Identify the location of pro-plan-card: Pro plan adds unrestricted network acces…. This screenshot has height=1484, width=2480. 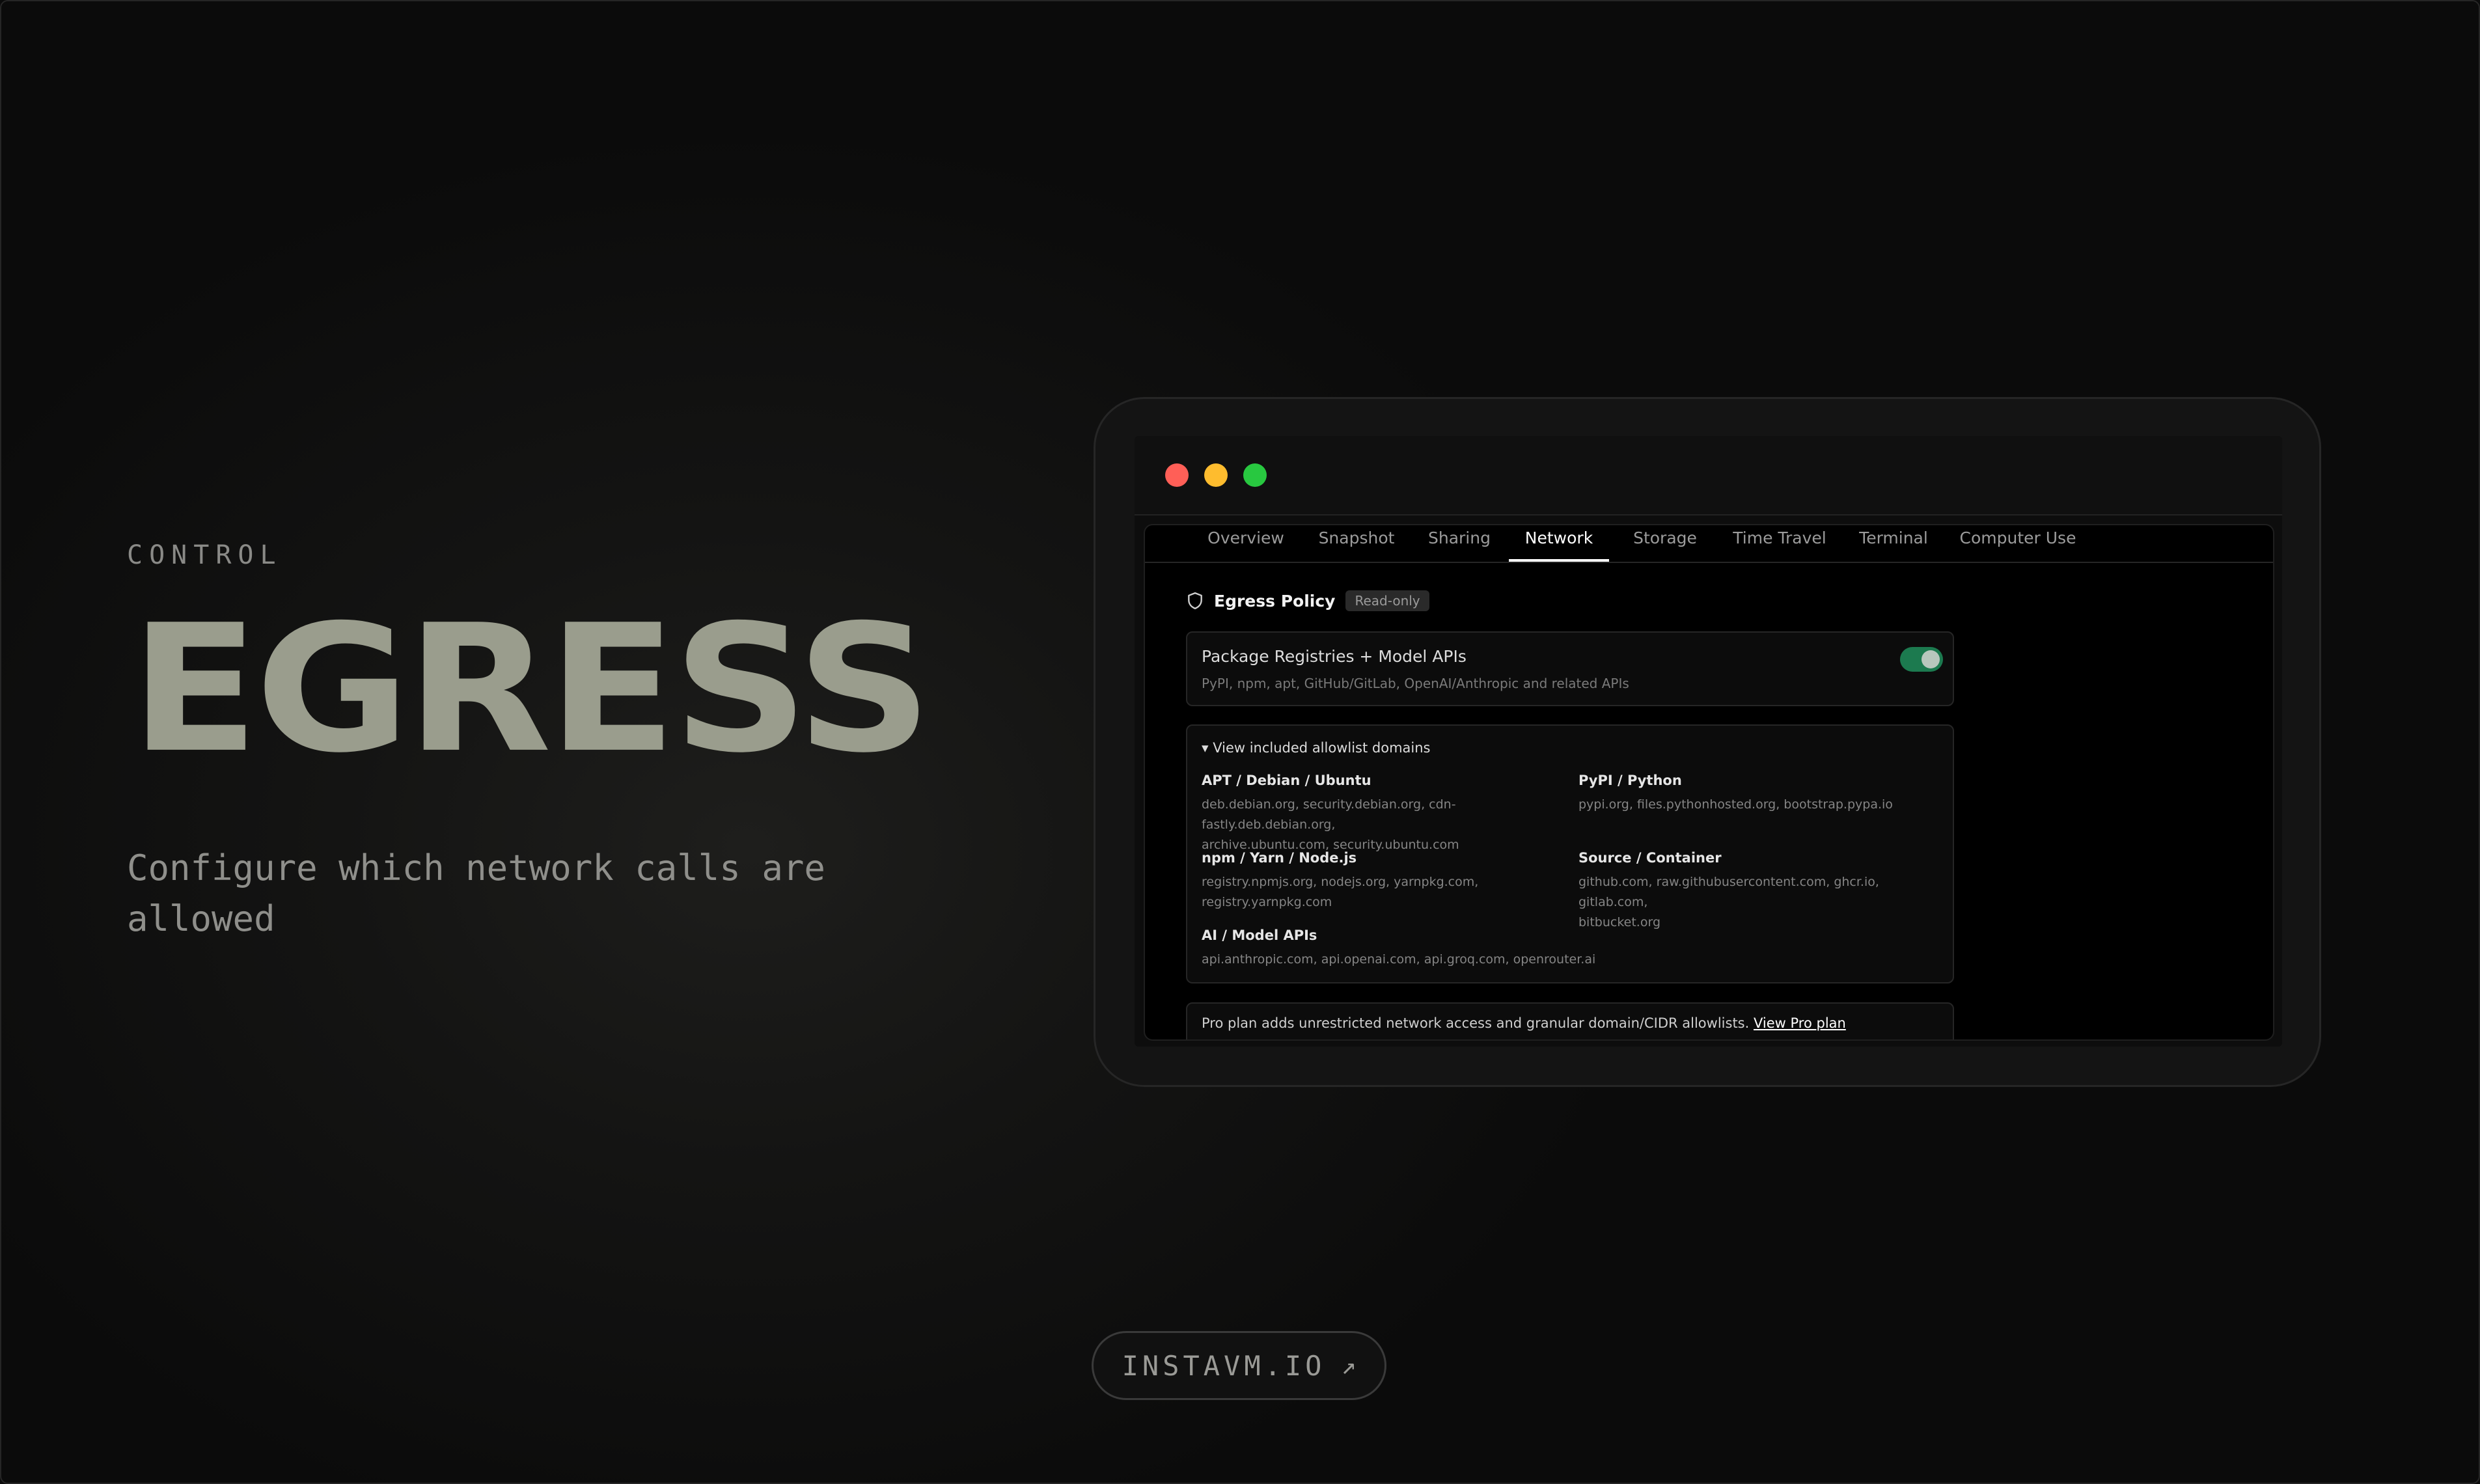
(1570, 1020).